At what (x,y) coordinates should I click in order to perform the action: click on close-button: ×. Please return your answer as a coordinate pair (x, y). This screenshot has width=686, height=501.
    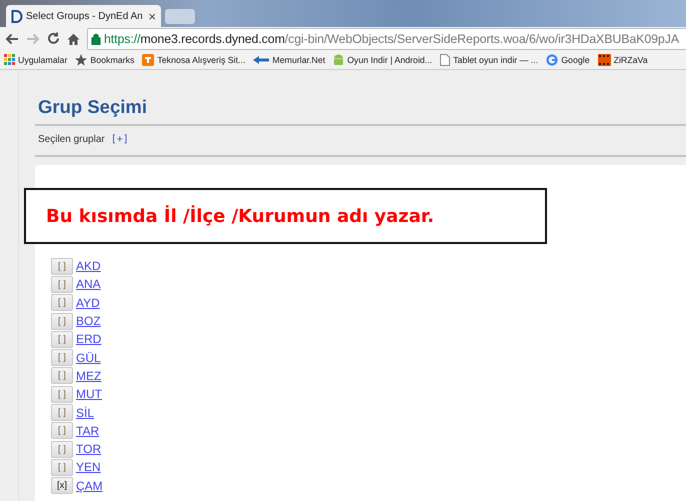
    Looking at the image, I should click on (152, 16).